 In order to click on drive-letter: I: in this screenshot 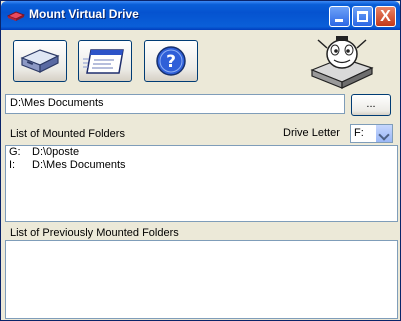, I will do `click(12, 165)`.